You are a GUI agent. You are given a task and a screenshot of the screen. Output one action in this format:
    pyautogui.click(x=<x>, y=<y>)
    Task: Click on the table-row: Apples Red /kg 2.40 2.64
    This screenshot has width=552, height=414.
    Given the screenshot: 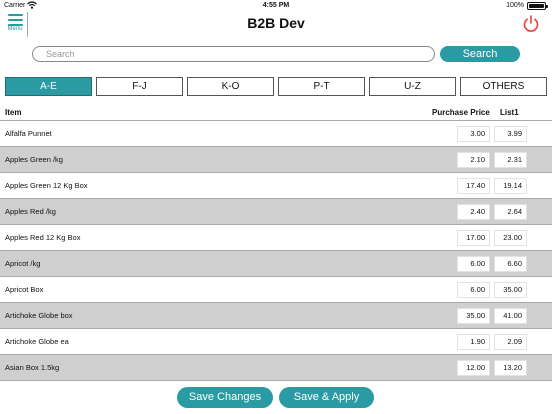 What is the action you would take?
    pyautogui.click(x=276, y=211)
    